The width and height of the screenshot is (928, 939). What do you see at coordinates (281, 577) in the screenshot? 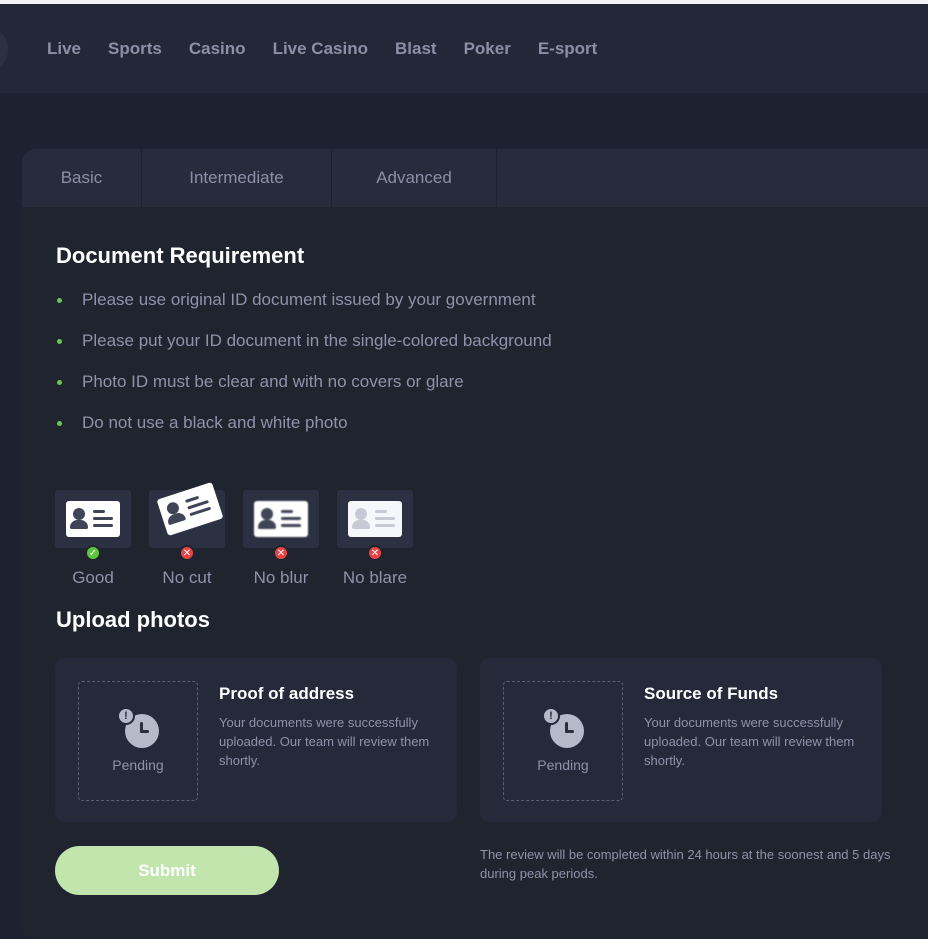
I see `example-label: No blur` at bounding box center [281, 577].